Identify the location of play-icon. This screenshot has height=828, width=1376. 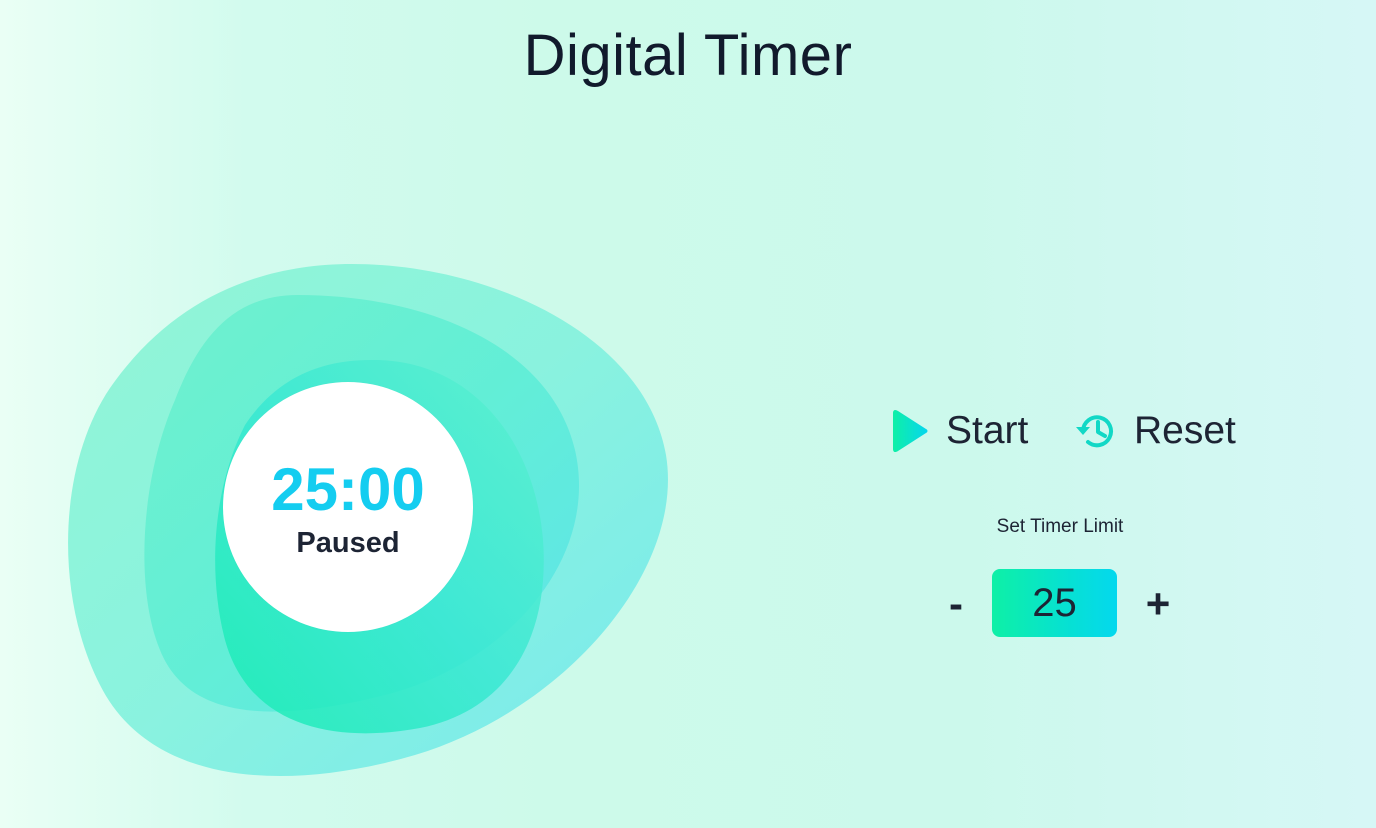
(910, 431).